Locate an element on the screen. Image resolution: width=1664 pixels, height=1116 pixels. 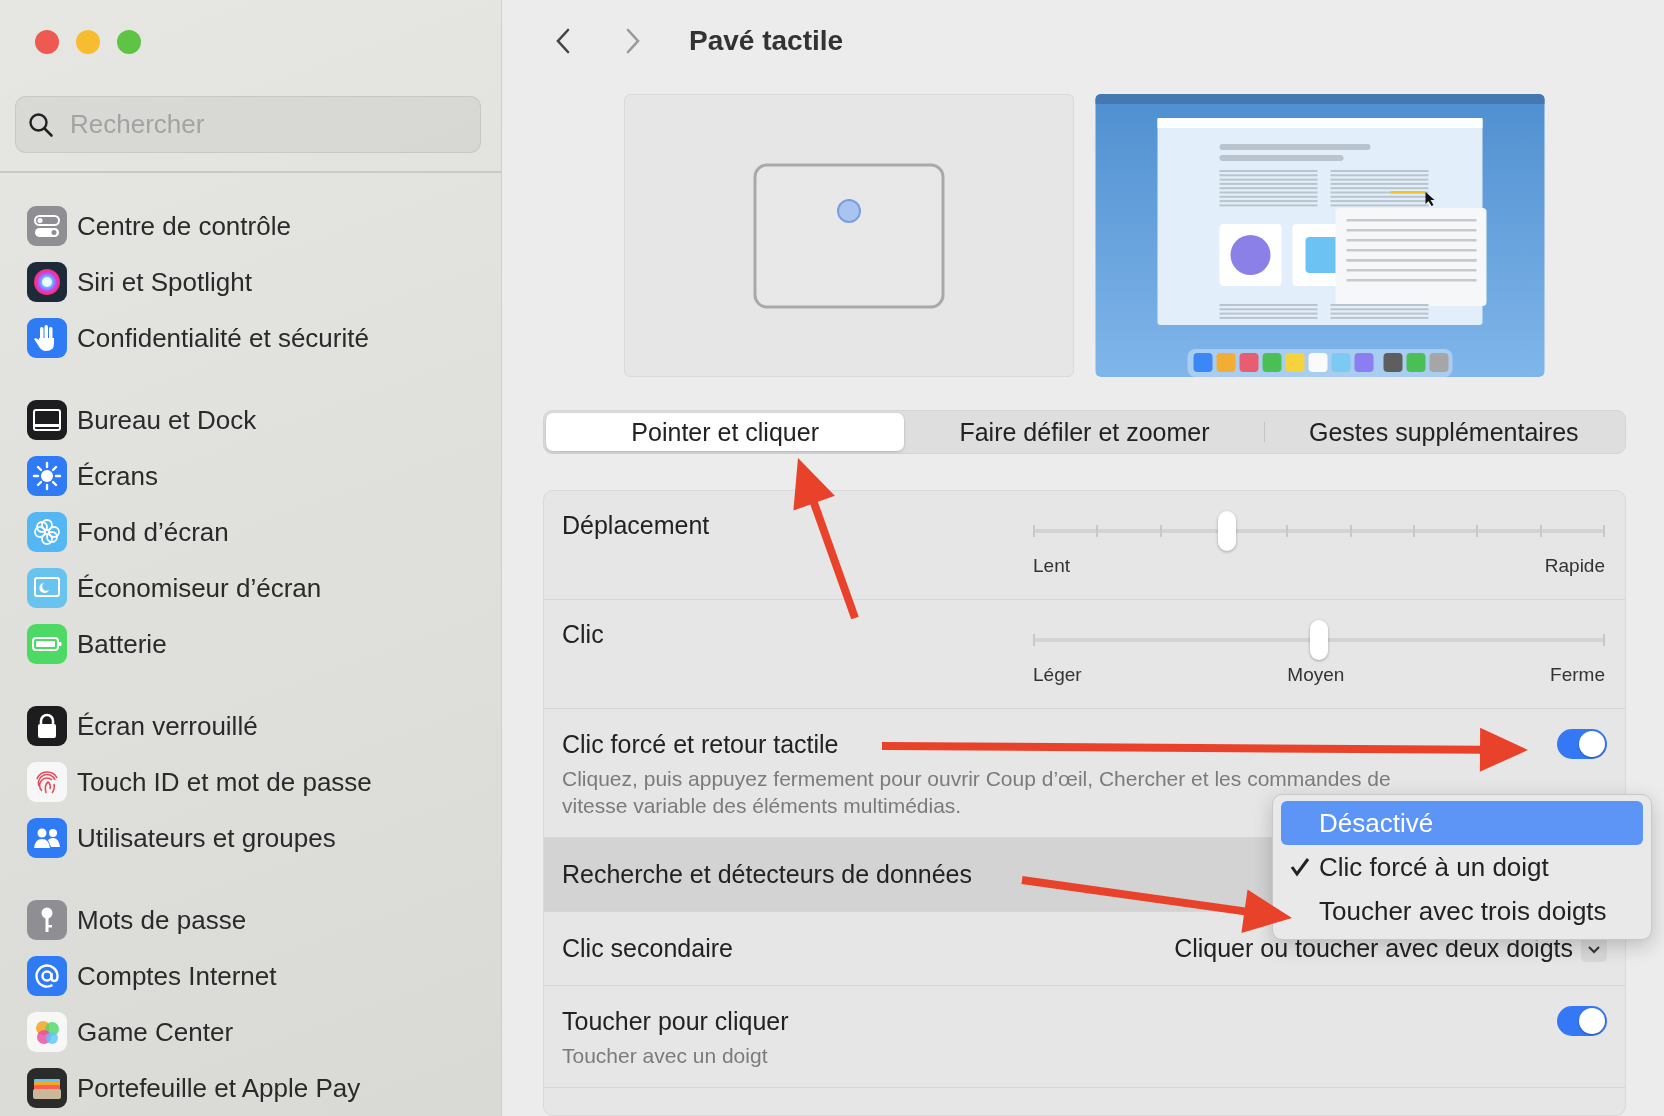
setting-label: Clic secondaire is located at coordinates (647, 948).